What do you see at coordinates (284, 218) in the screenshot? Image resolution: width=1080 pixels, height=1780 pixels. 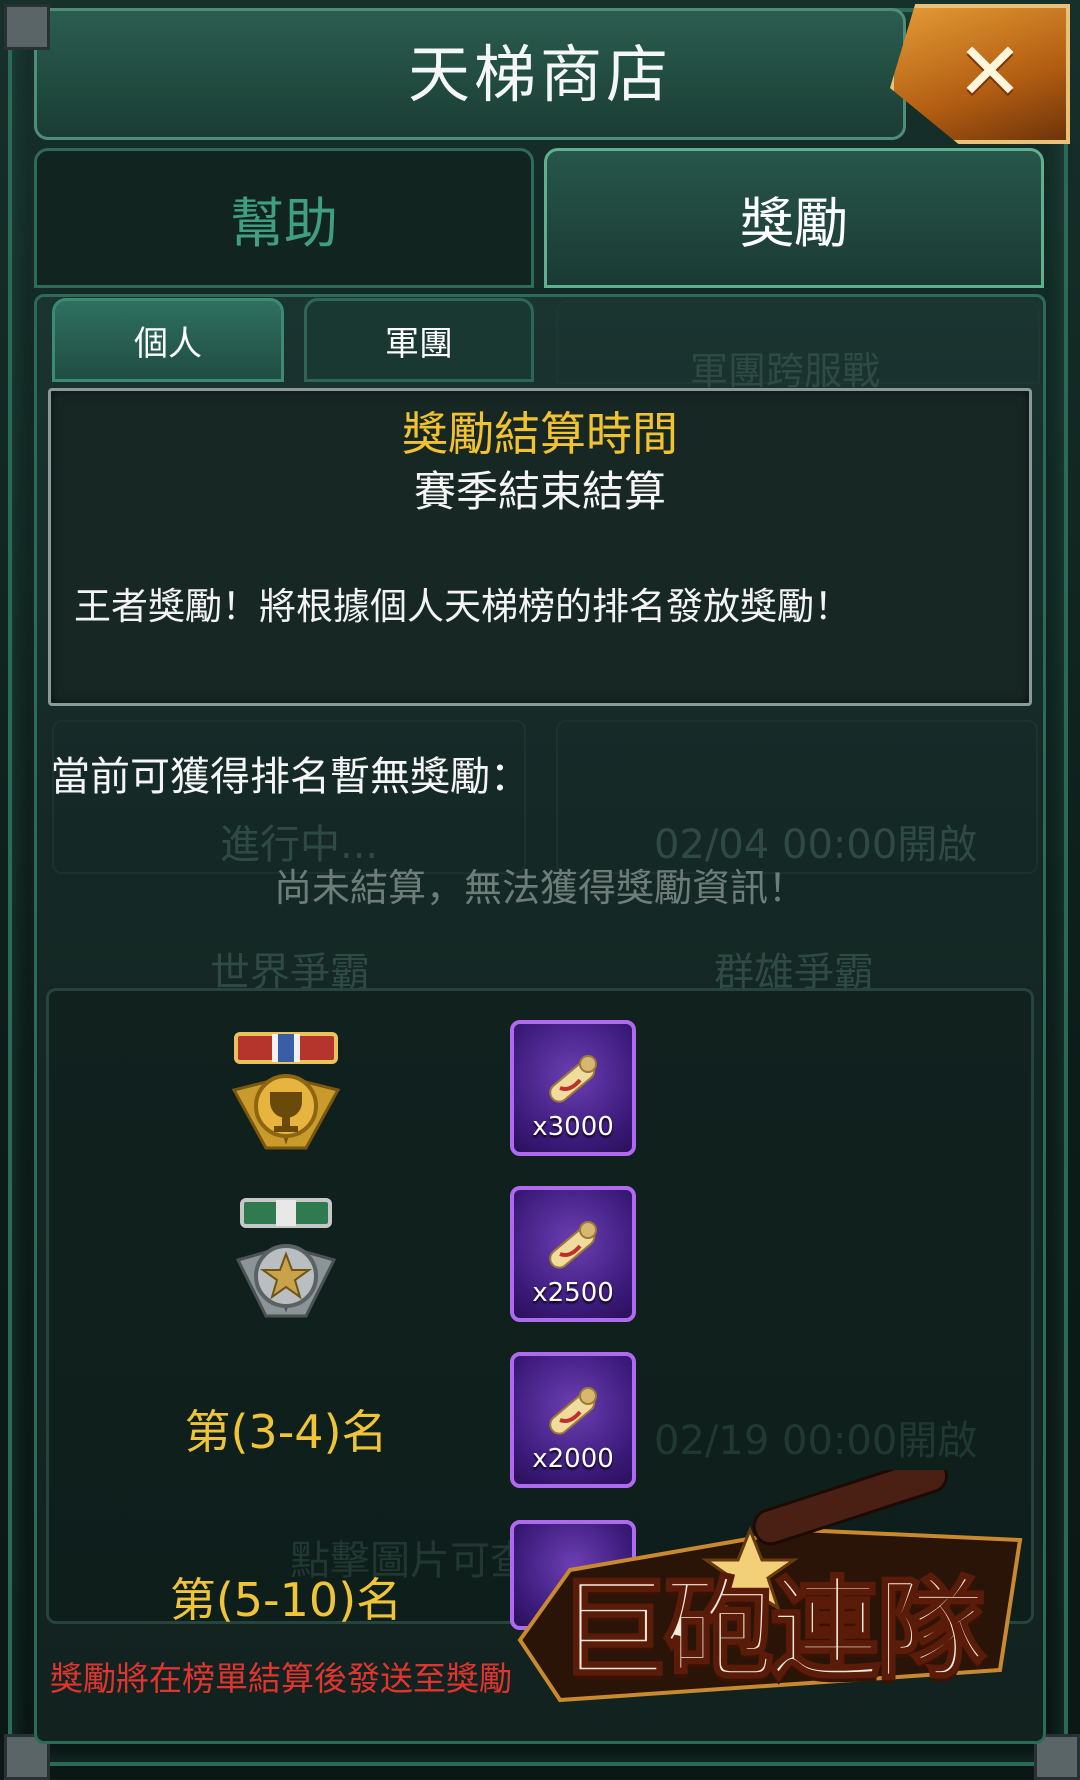 I see `tab-help: 幫助` at bounding box center [284, 218].